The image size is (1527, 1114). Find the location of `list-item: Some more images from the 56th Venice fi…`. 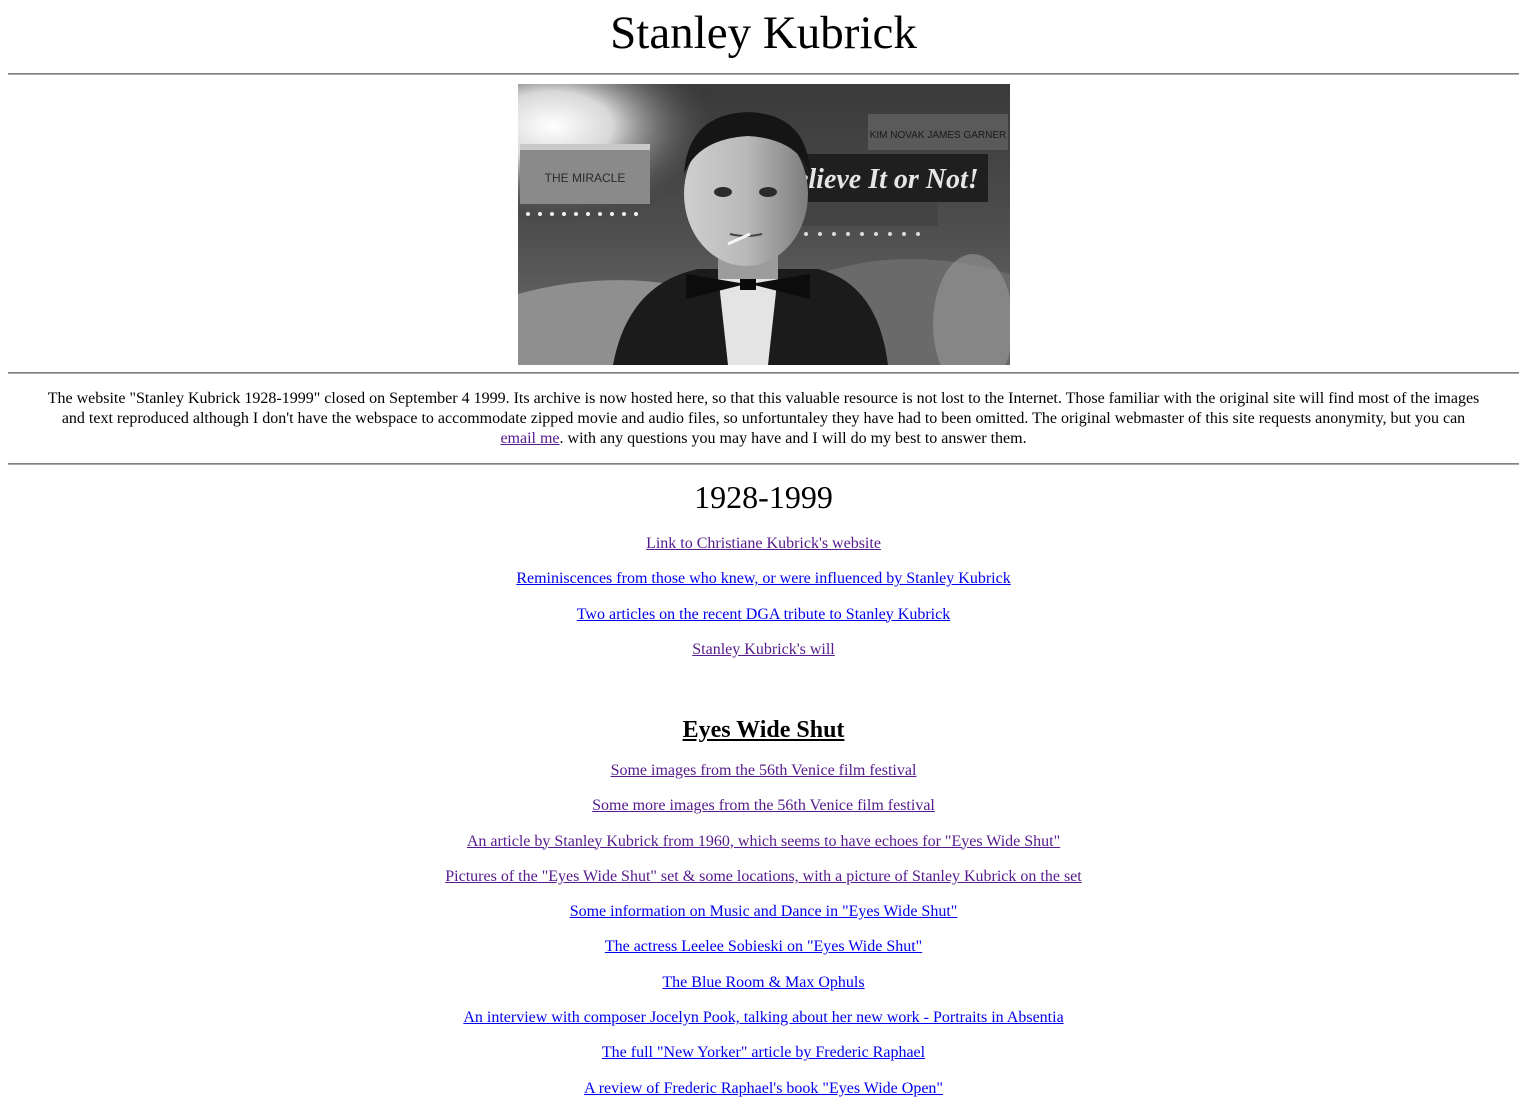

list-item: Some more images from the 56th Venice fi… is located at coordinates (763, 813).